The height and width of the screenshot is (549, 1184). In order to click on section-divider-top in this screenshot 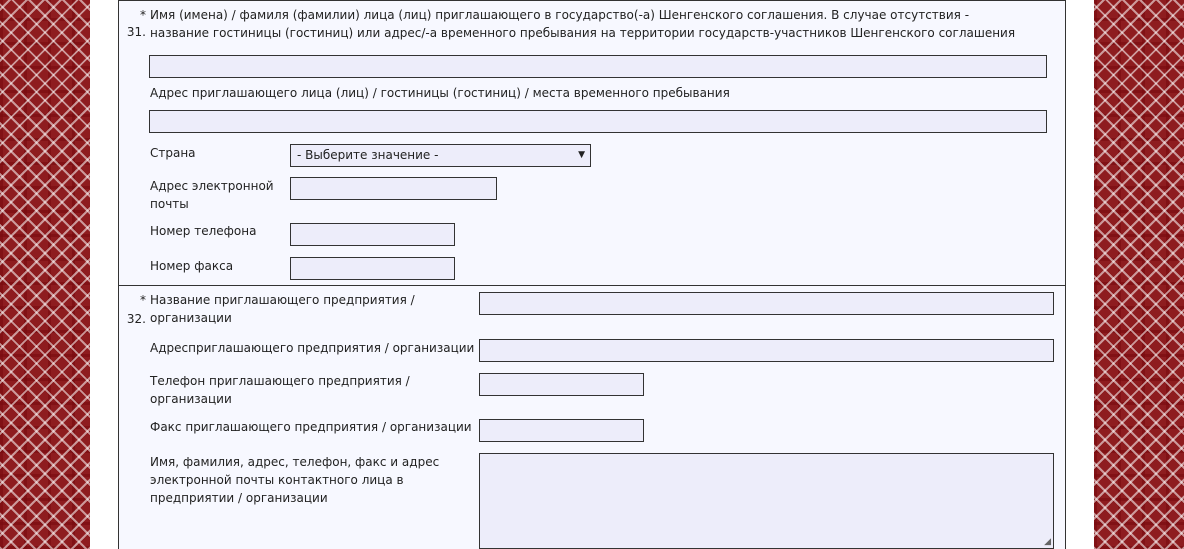, I will do `click(592, 0)`.